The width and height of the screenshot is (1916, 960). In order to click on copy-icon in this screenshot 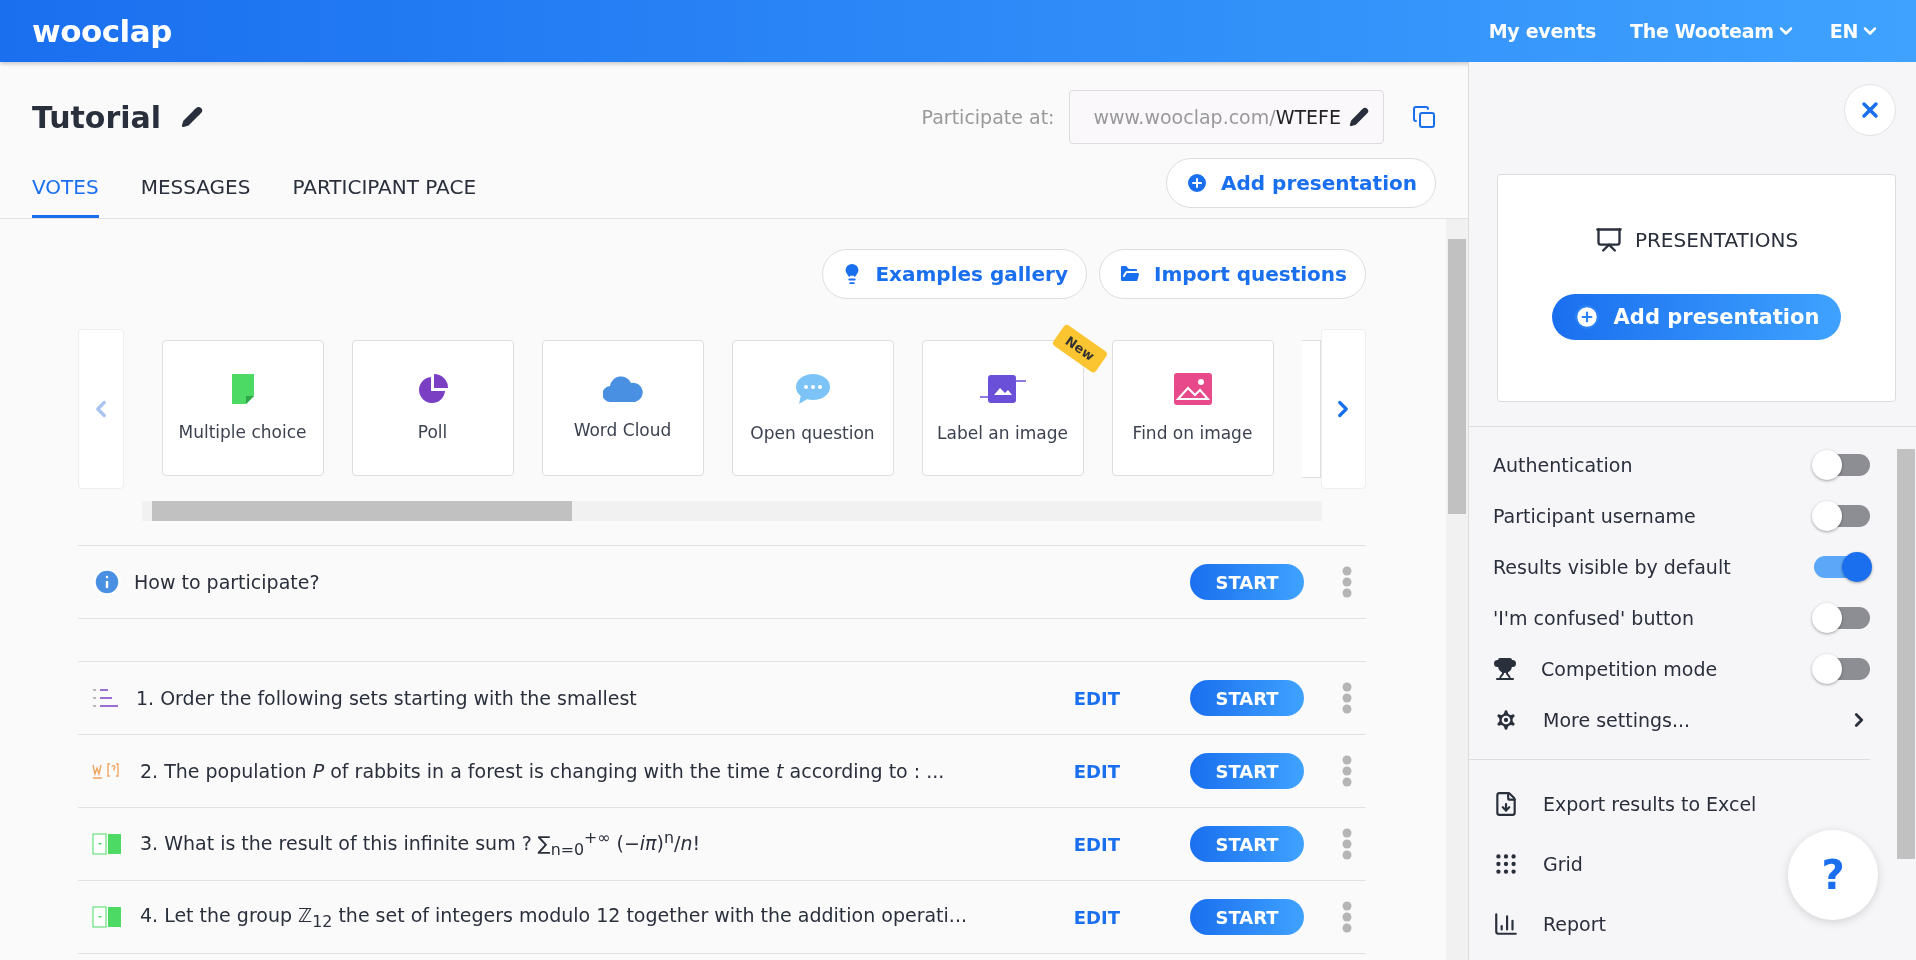, I will do `click(1424, 117)`.